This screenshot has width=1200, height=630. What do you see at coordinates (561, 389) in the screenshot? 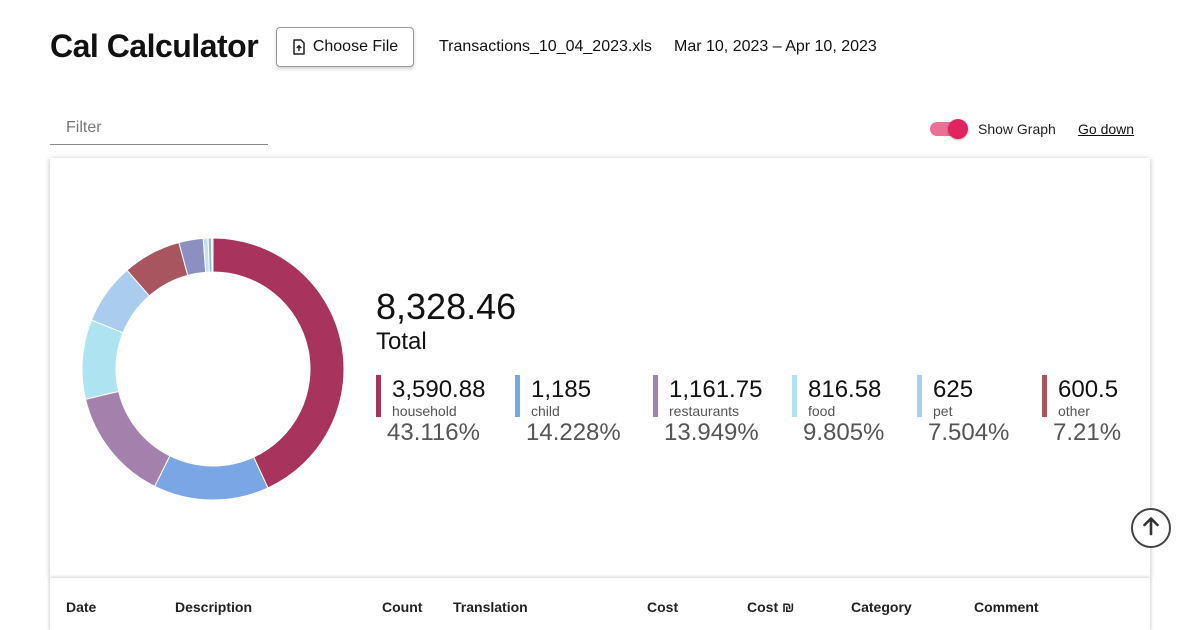
I see `legend-value: 1,185` at bounding box center [561, 389].